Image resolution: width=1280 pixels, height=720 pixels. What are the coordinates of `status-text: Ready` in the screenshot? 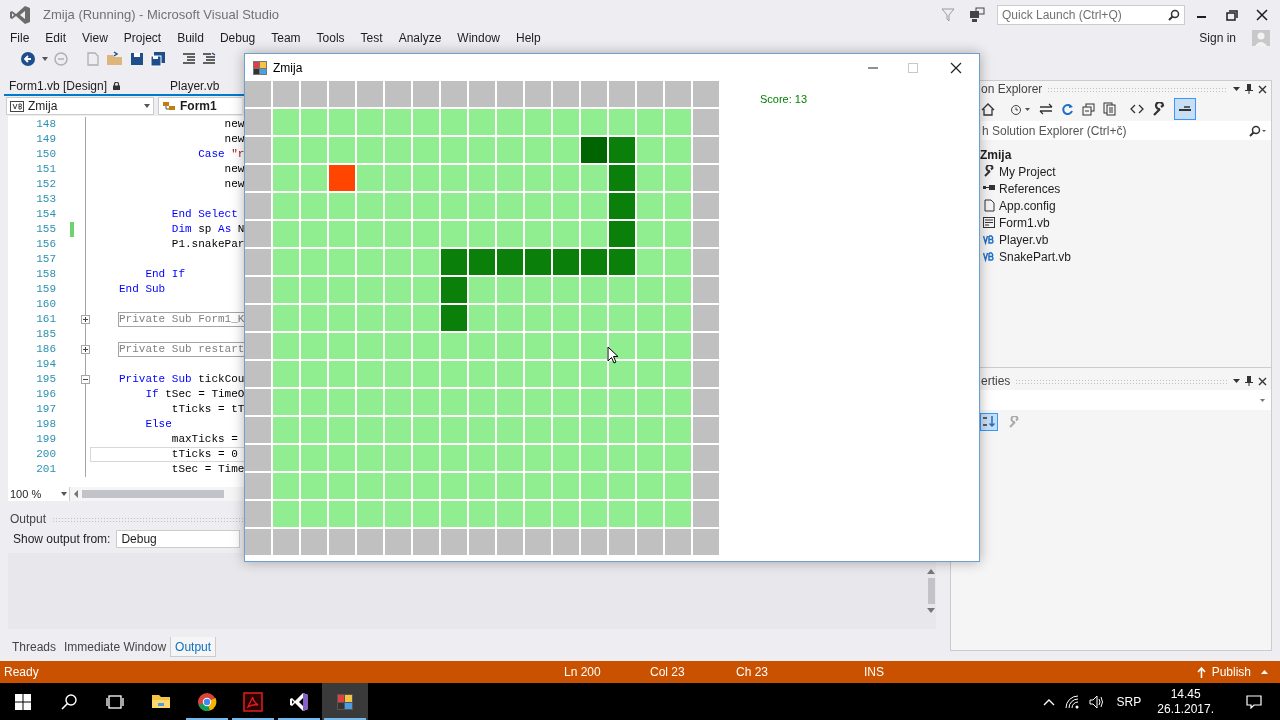 It's located at (21, 672).